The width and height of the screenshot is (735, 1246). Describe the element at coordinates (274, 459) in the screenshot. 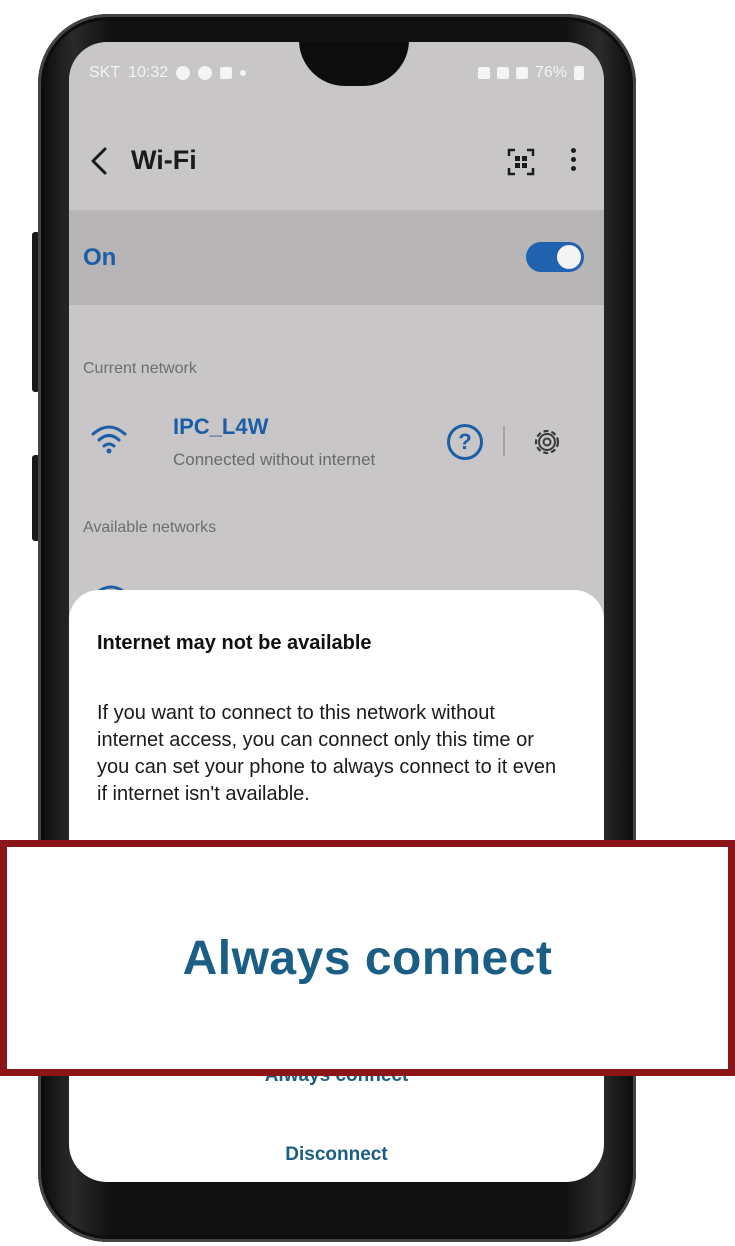

I see `network-status: Connected without internet` at that location.